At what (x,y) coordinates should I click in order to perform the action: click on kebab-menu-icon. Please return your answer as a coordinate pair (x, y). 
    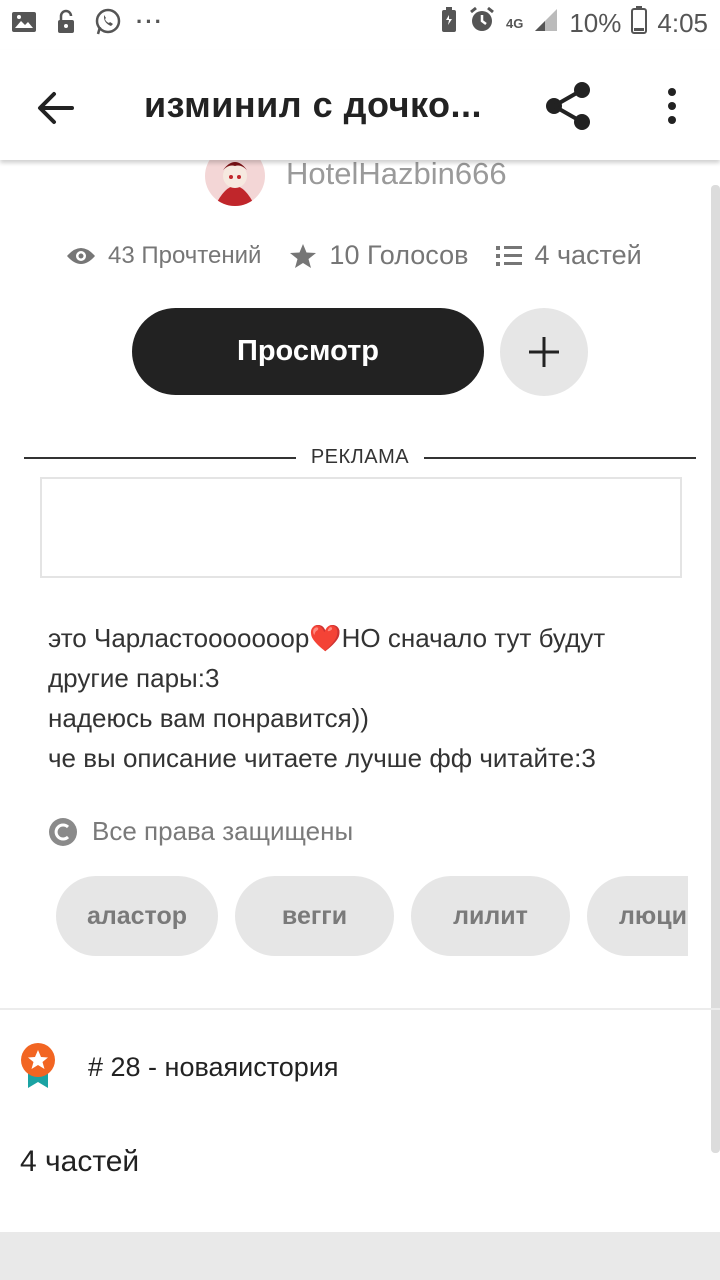
    Looking at the image, I should click on (672, 106).